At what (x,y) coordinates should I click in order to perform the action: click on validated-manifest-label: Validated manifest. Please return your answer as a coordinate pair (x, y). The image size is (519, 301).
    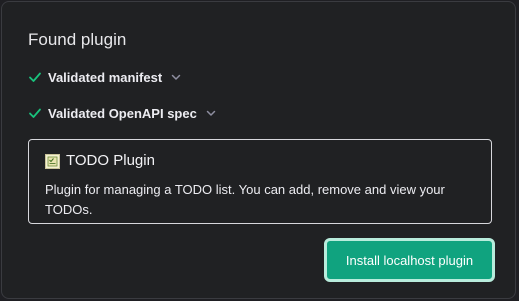
    Looking at the image, I should click on (105, 77).